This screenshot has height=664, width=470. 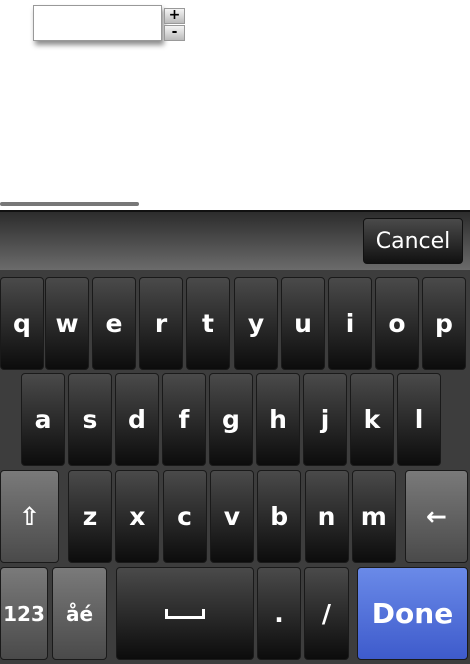 What do you see at coordinates (161, 323) in the screenshot?
I see `key-r: r` at bounding box center [161, 323].